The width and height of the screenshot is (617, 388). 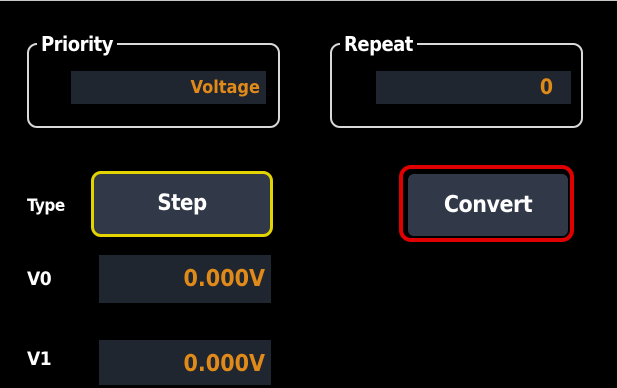 I want to click on convert-button: Convert, so click(x=486, y=203).